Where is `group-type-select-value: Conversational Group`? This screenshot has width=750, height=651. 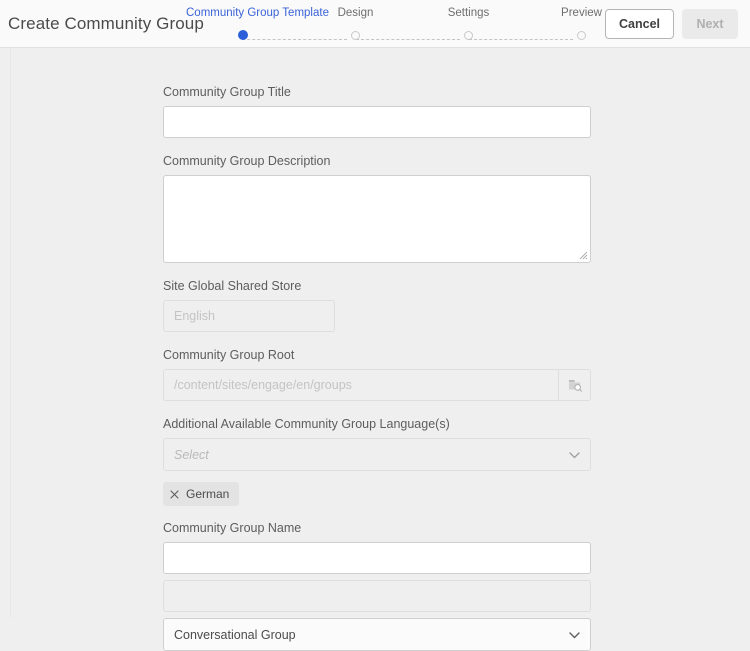
group-type-select-value: Conversational Group is located at coordinates (377, 634).